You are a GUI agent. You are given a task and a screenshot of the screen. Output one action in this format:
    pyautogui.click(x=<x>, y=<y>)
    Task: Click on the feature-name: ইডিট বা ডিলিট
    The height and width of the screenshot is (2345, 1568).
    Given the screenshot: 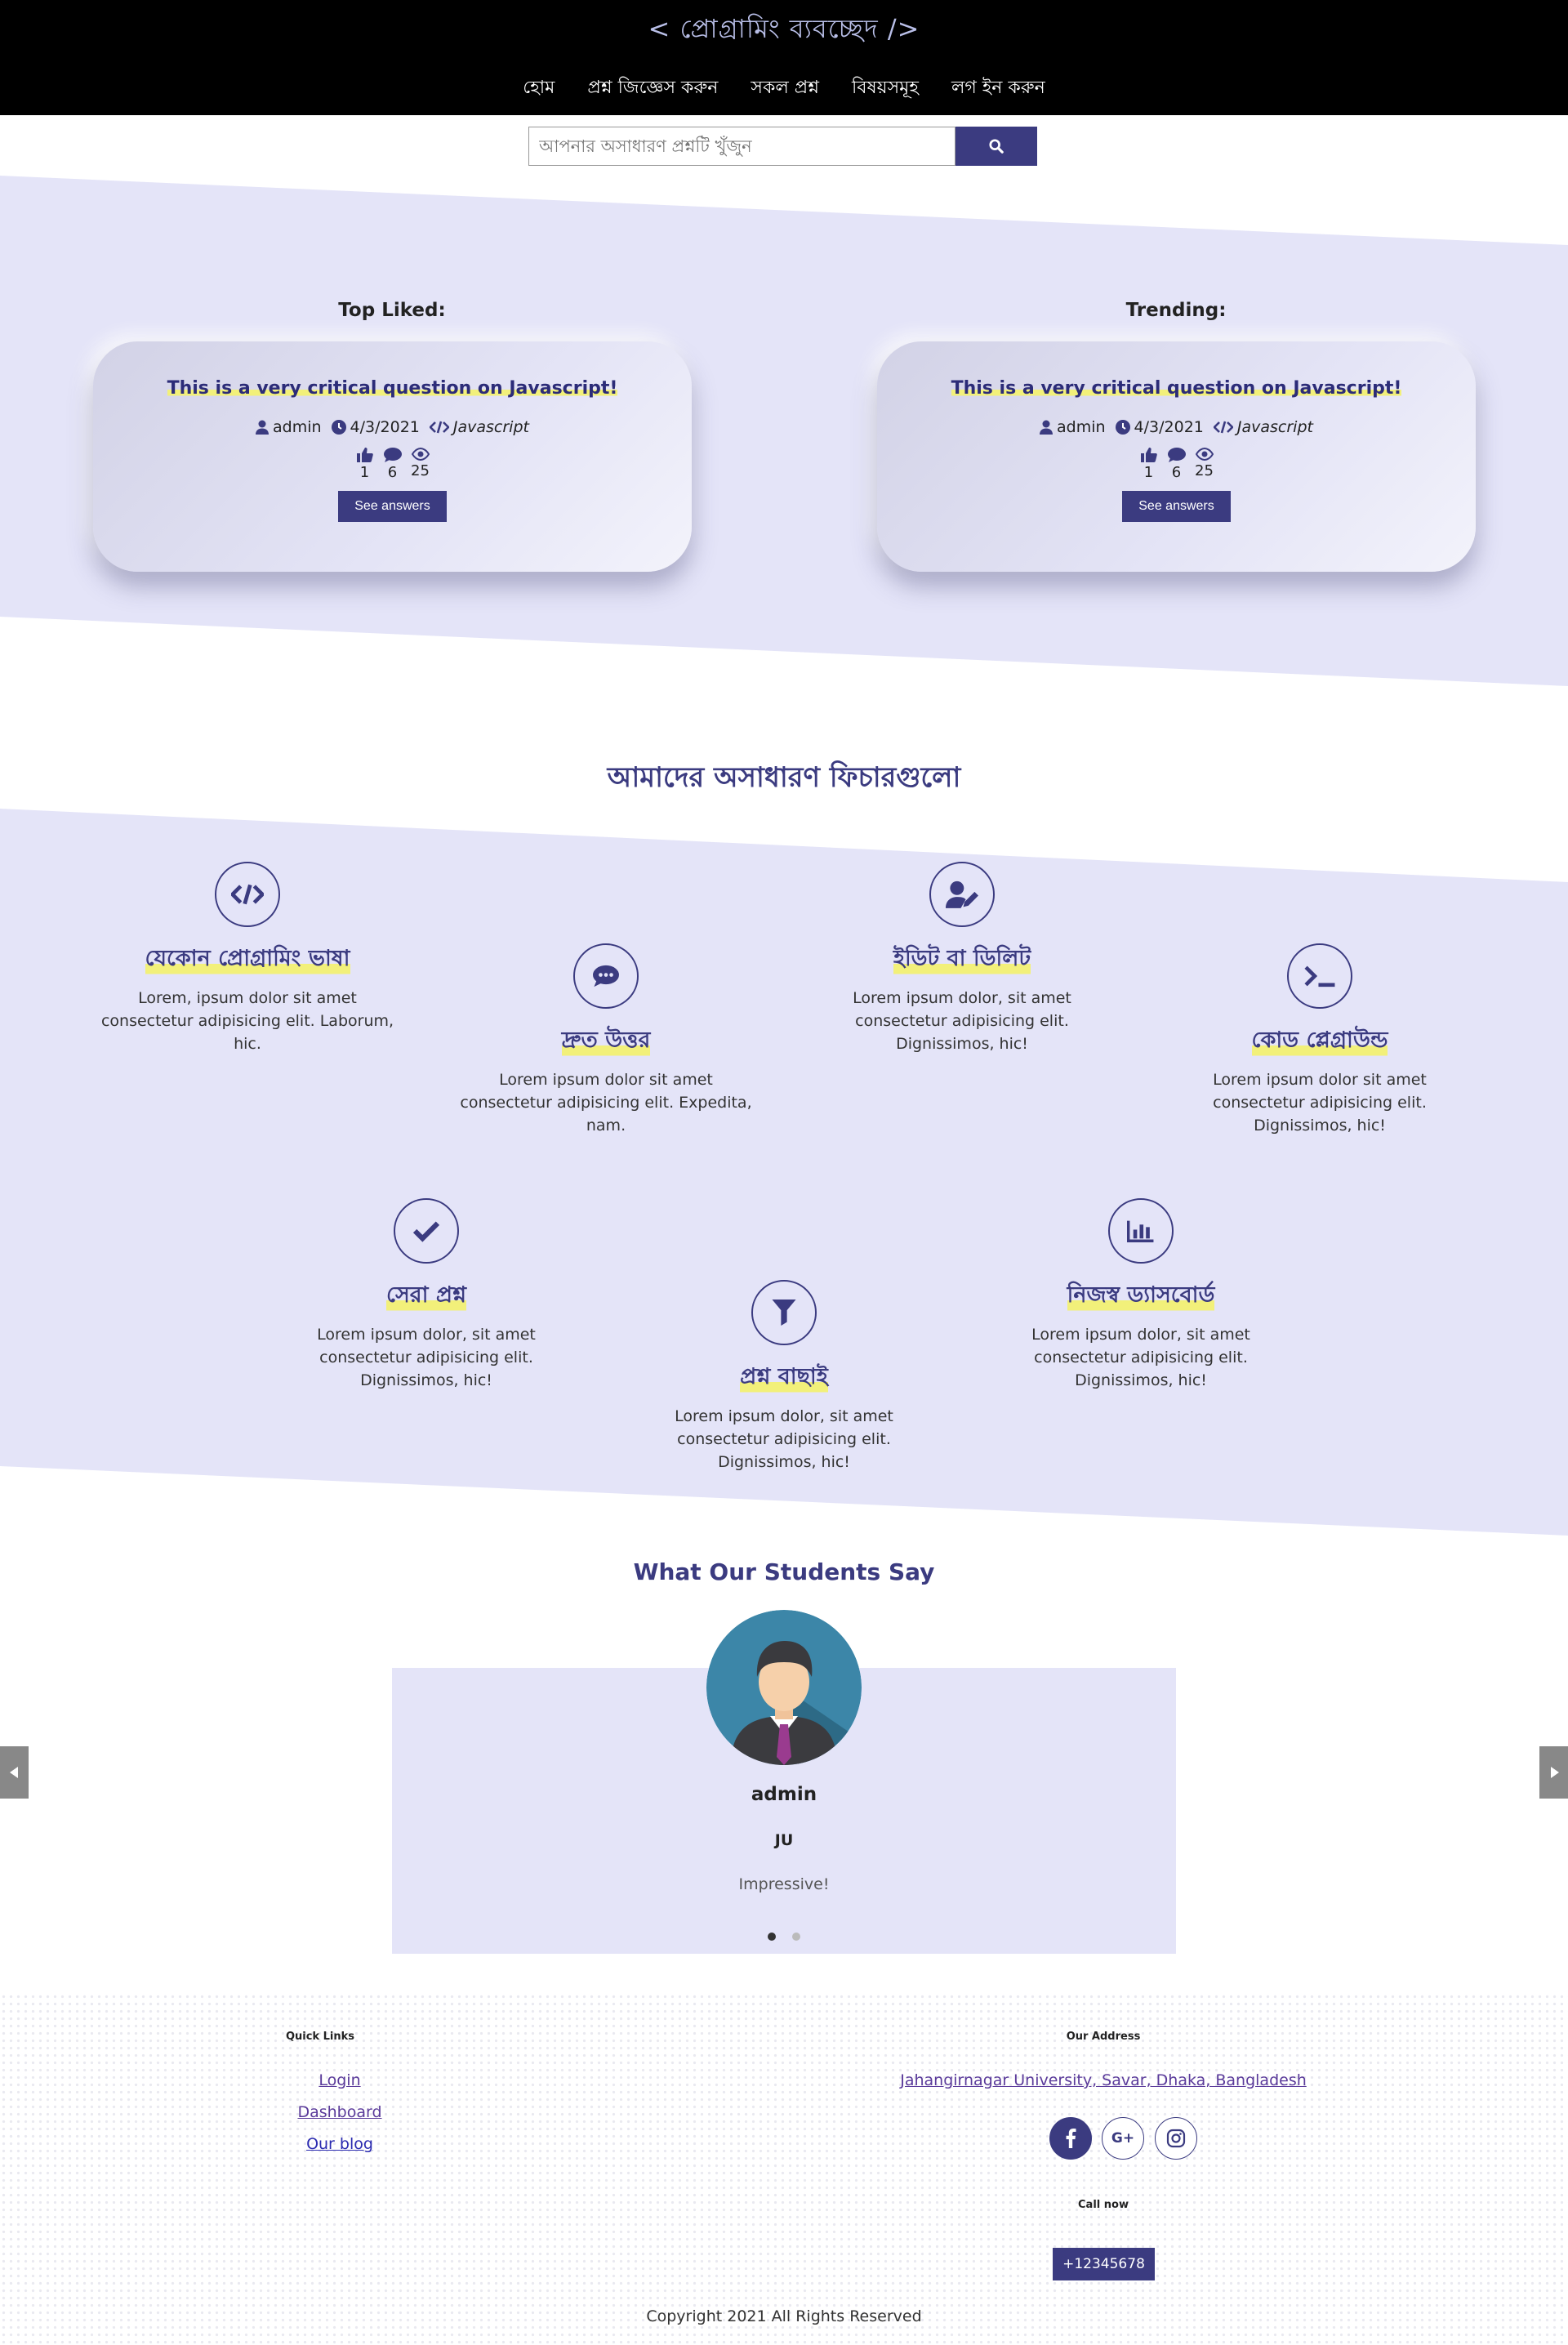 What is the action you would take?
    pyautogui.click(x=962, y=960)
    